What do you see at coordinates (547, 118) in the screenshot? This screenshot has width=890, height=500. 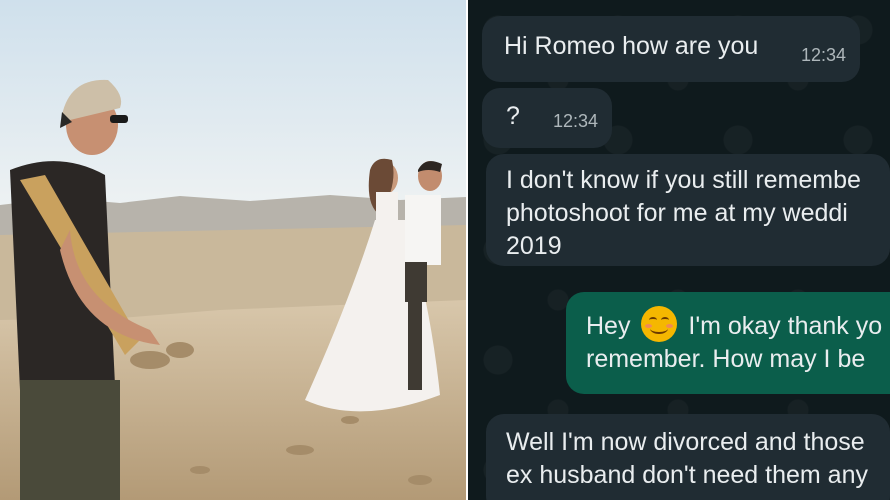 I see `message-bubble-incoming: ? 12:34` at bounding box center [547, 118].